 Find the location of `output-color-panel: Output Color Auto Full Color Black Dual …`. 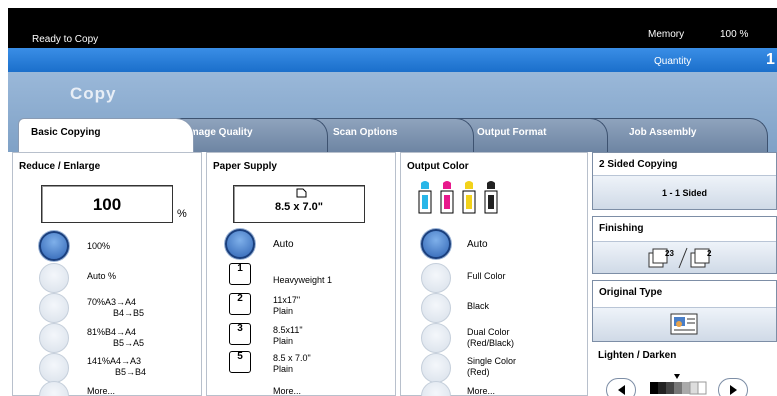

output-color-panel: Output Color Auto Full Color Black Dual … is located at coordinates (494, 274).